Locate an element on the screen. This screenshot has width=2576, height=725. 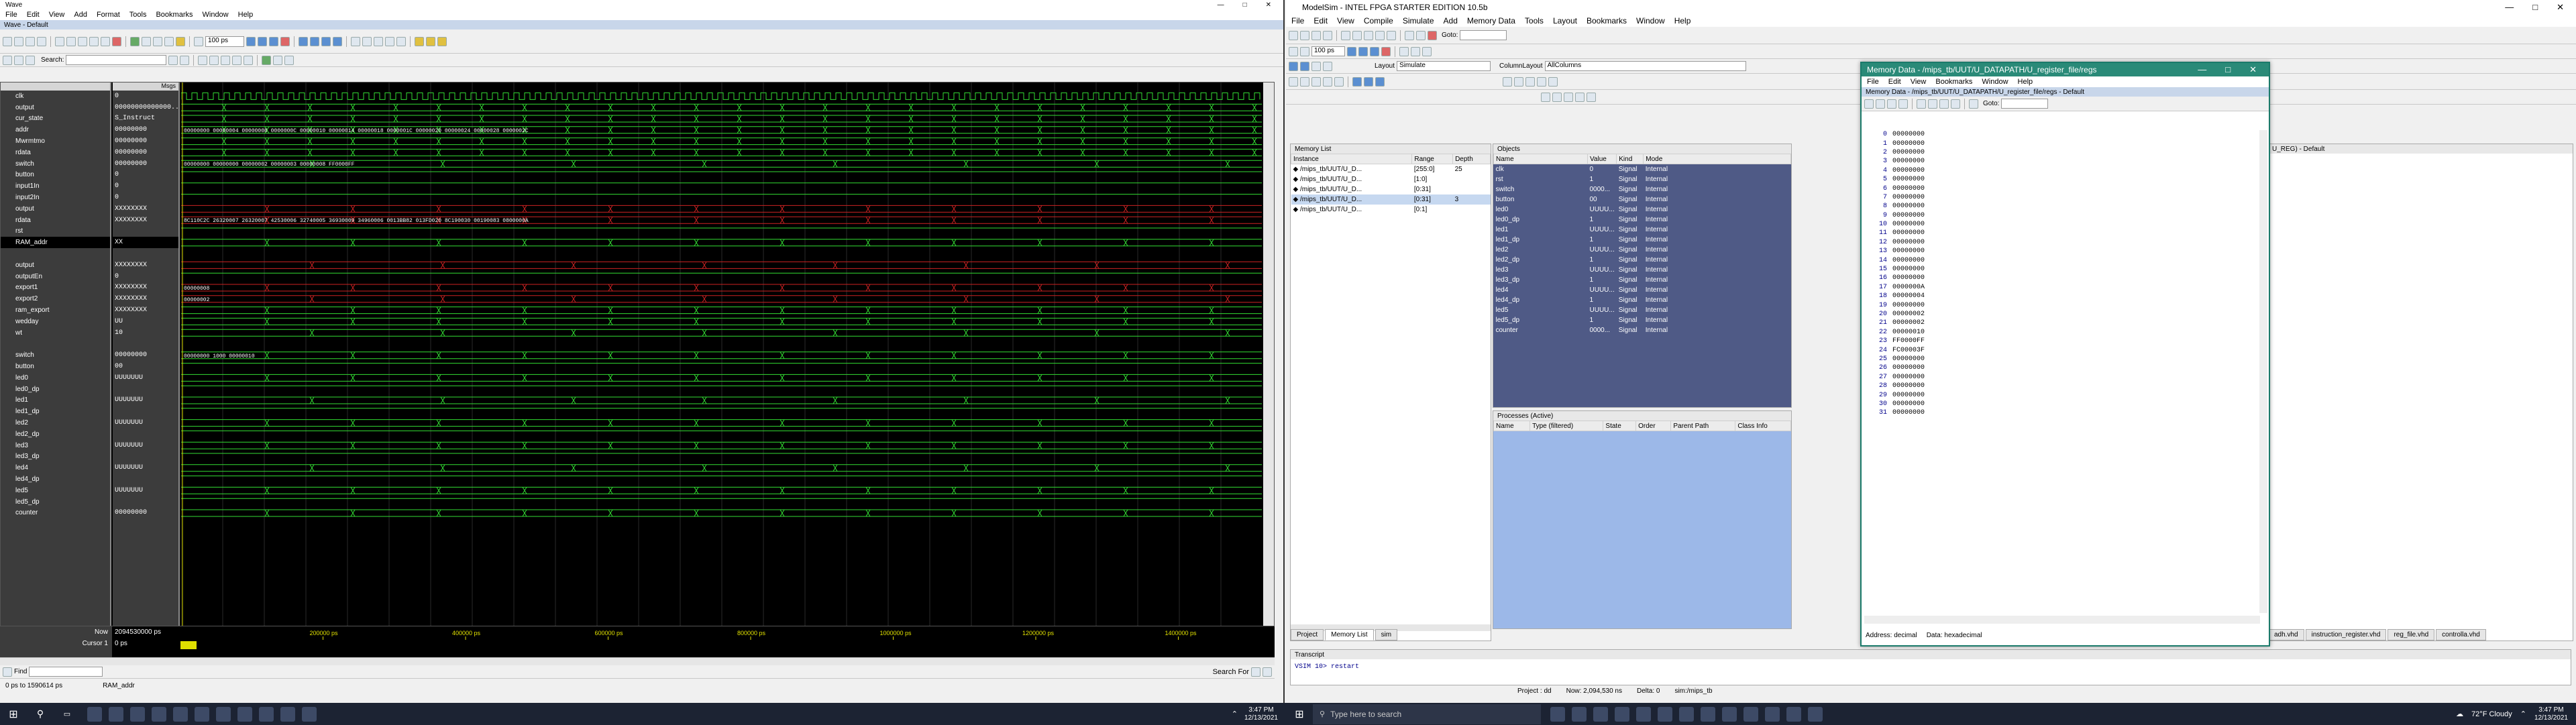
object-row: led2 UUUU... Signal Internal is located at coordinates (1642, 250).